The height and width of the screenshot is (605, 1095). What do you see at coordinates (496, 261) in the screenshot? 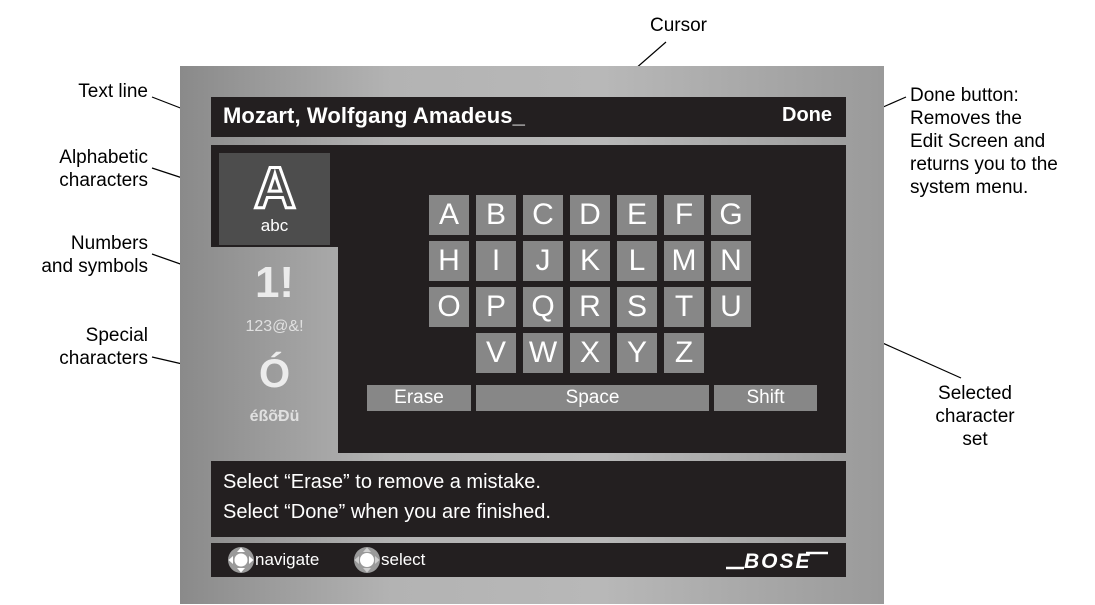
I see `key-i: I` at bounding box center [496, 261].